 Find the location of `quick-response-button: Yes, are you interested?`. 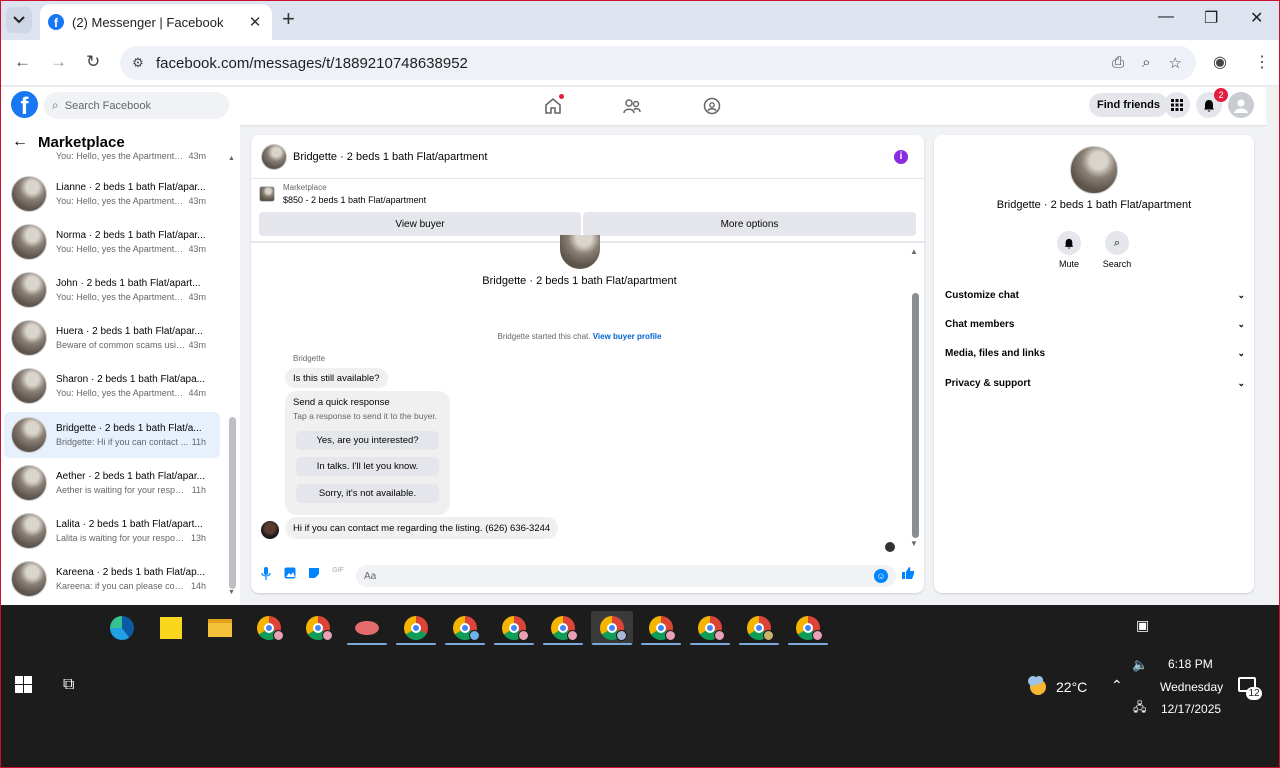

quick-response-button: Yes, are you interested? is located at coordinates (367, 440).